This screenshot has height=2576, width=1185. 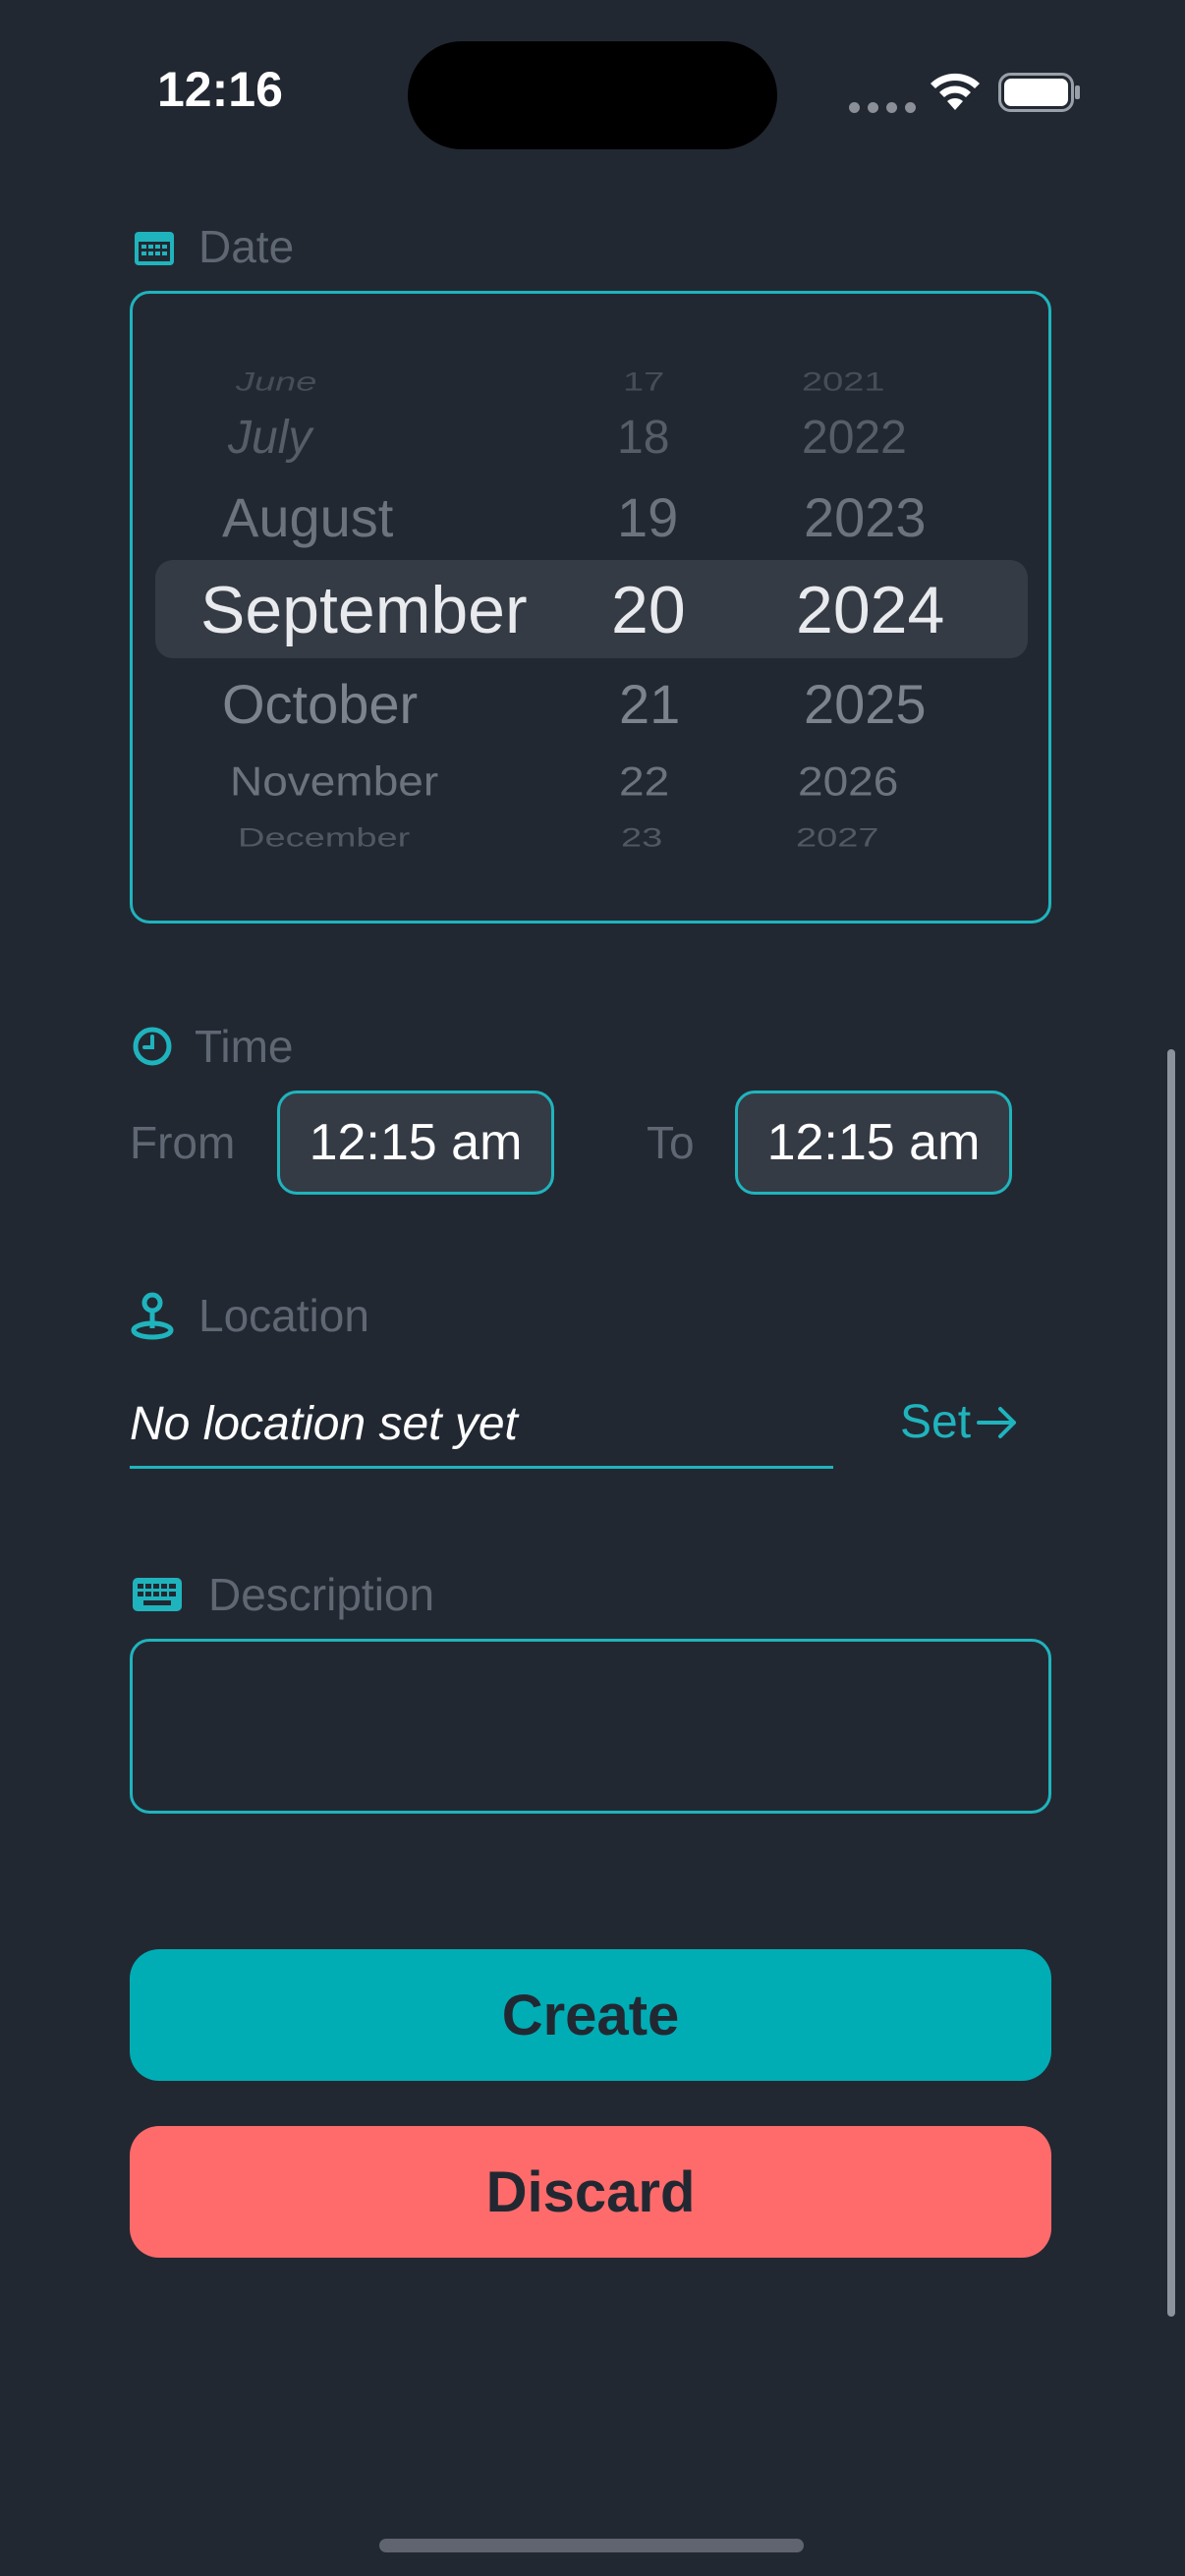 What do you see at coordinates (245, 1046) in the screenshot?
I see `time-section-label: Time` at bounding box center [245, 1046].